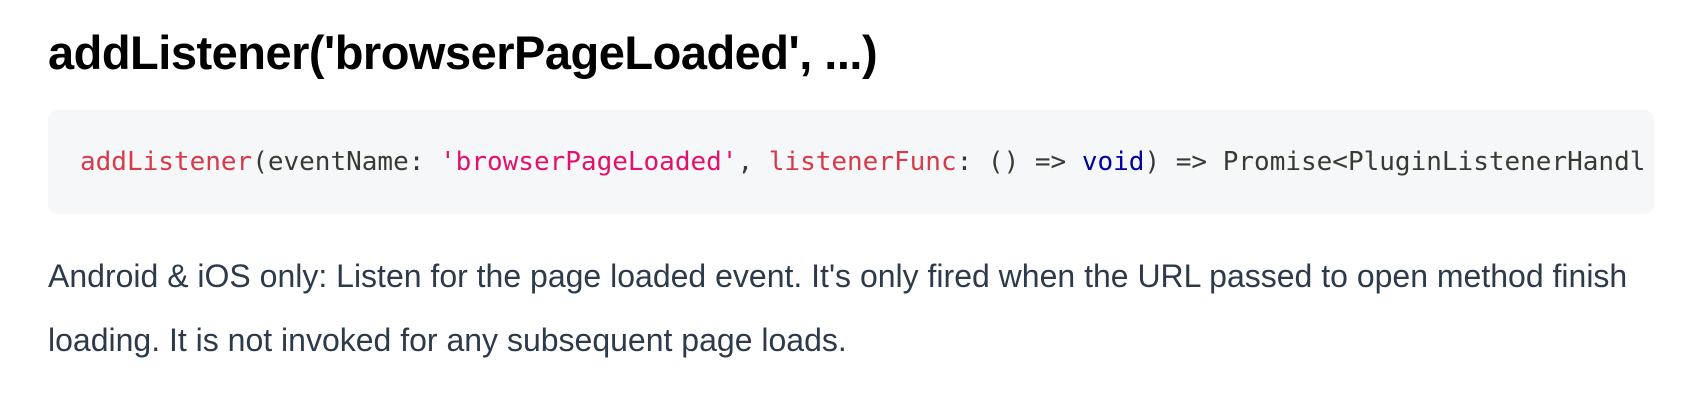 The width and height of the screenshot is (1702, 408). I want to click on code-function-name: addListener, so click(166, 162).